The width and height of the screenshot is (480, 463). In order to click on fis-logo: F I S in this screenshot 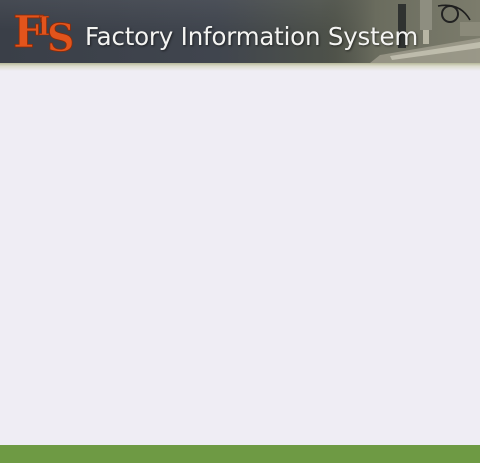, I will do `click(44, 30)`.